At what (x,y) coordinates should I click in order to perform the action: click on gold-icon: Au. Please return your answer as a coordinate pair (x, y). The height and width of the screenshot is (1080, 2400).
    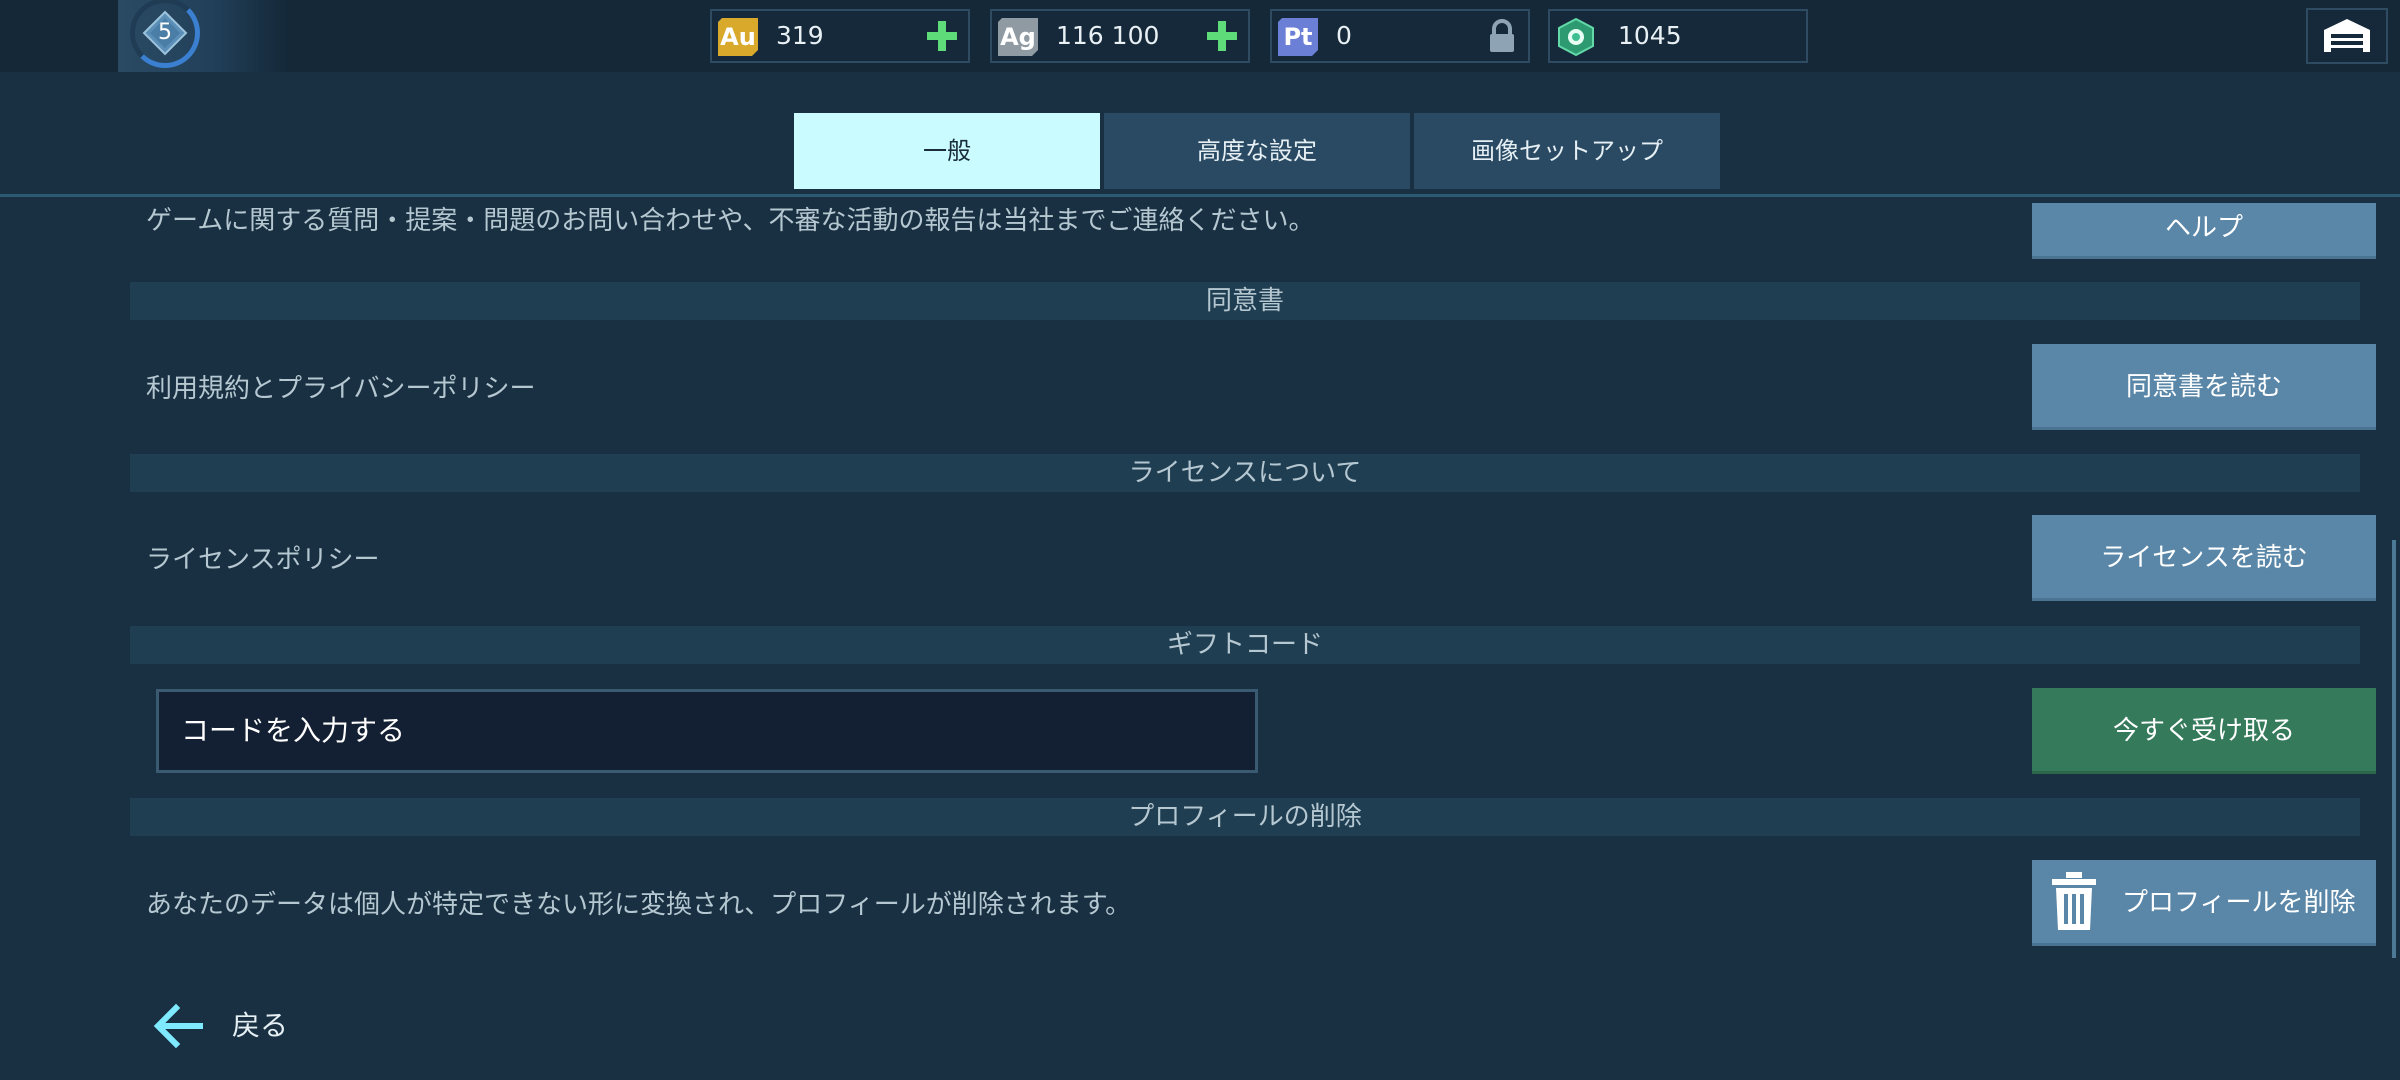
    Looking at the image, I should click on (738, 37).